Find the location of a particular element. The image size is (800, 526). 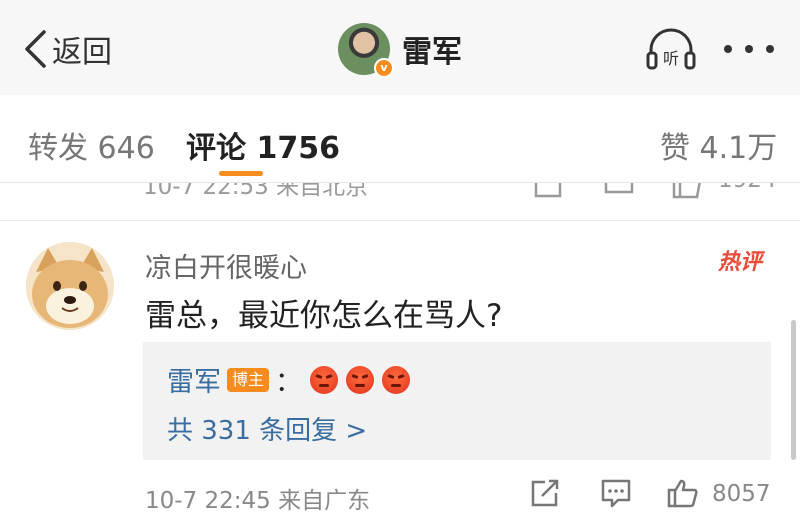

back-button: 返回 is located at coordinates (67, 49).